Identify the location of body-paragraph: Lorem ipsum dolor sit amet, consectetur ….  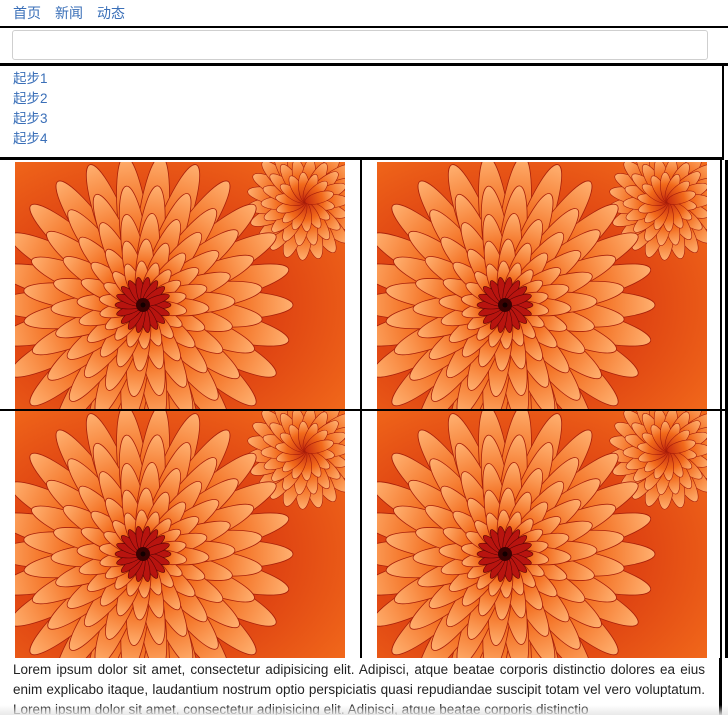
(361, 686).